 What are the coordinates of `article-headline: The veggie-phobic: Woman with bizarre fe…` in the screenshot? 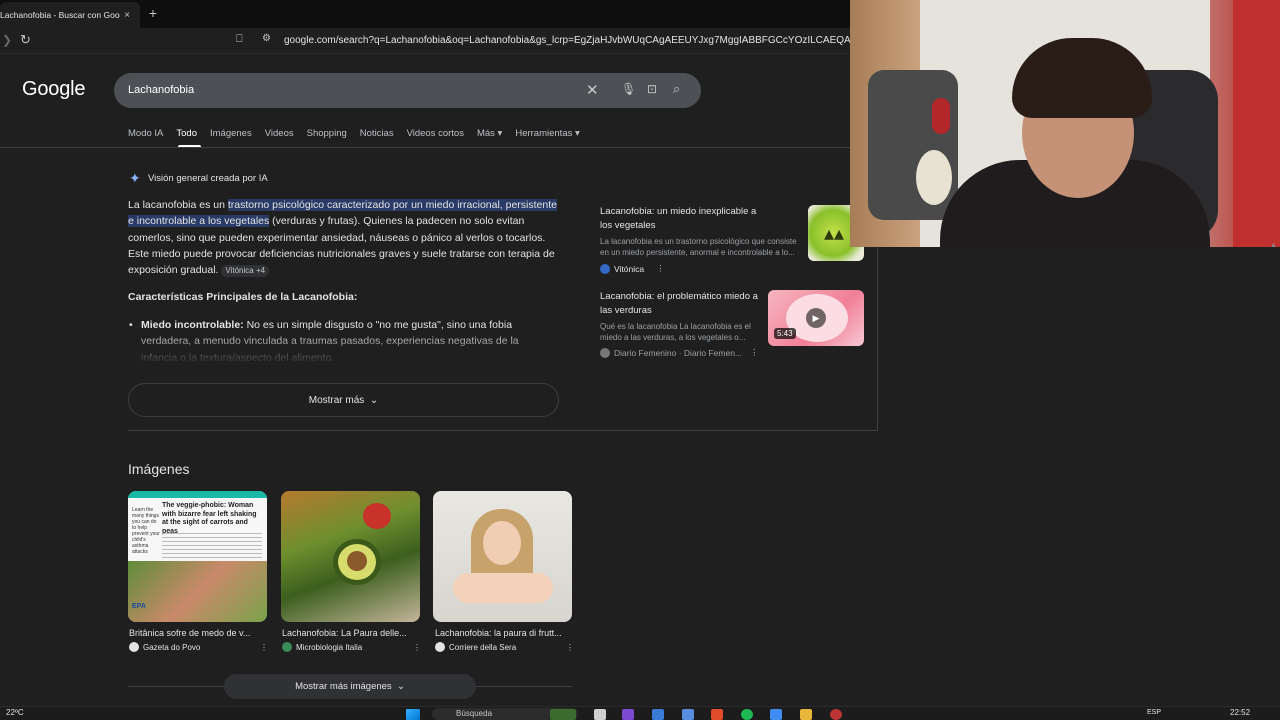 It's located at (209, 518).